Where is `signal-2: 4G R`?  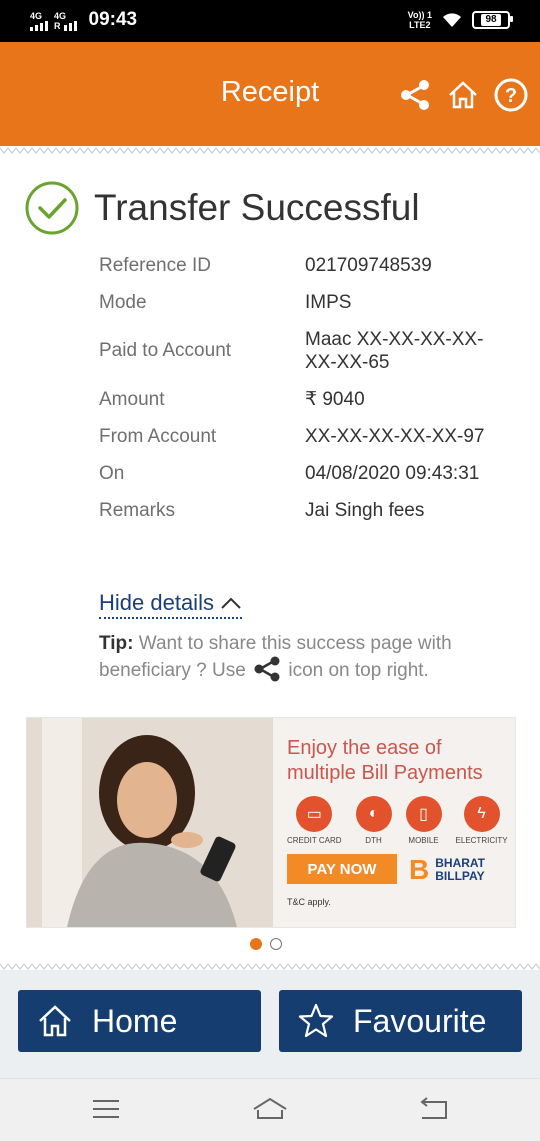
signal-2: 4G R is located at coordinates (65, 21).